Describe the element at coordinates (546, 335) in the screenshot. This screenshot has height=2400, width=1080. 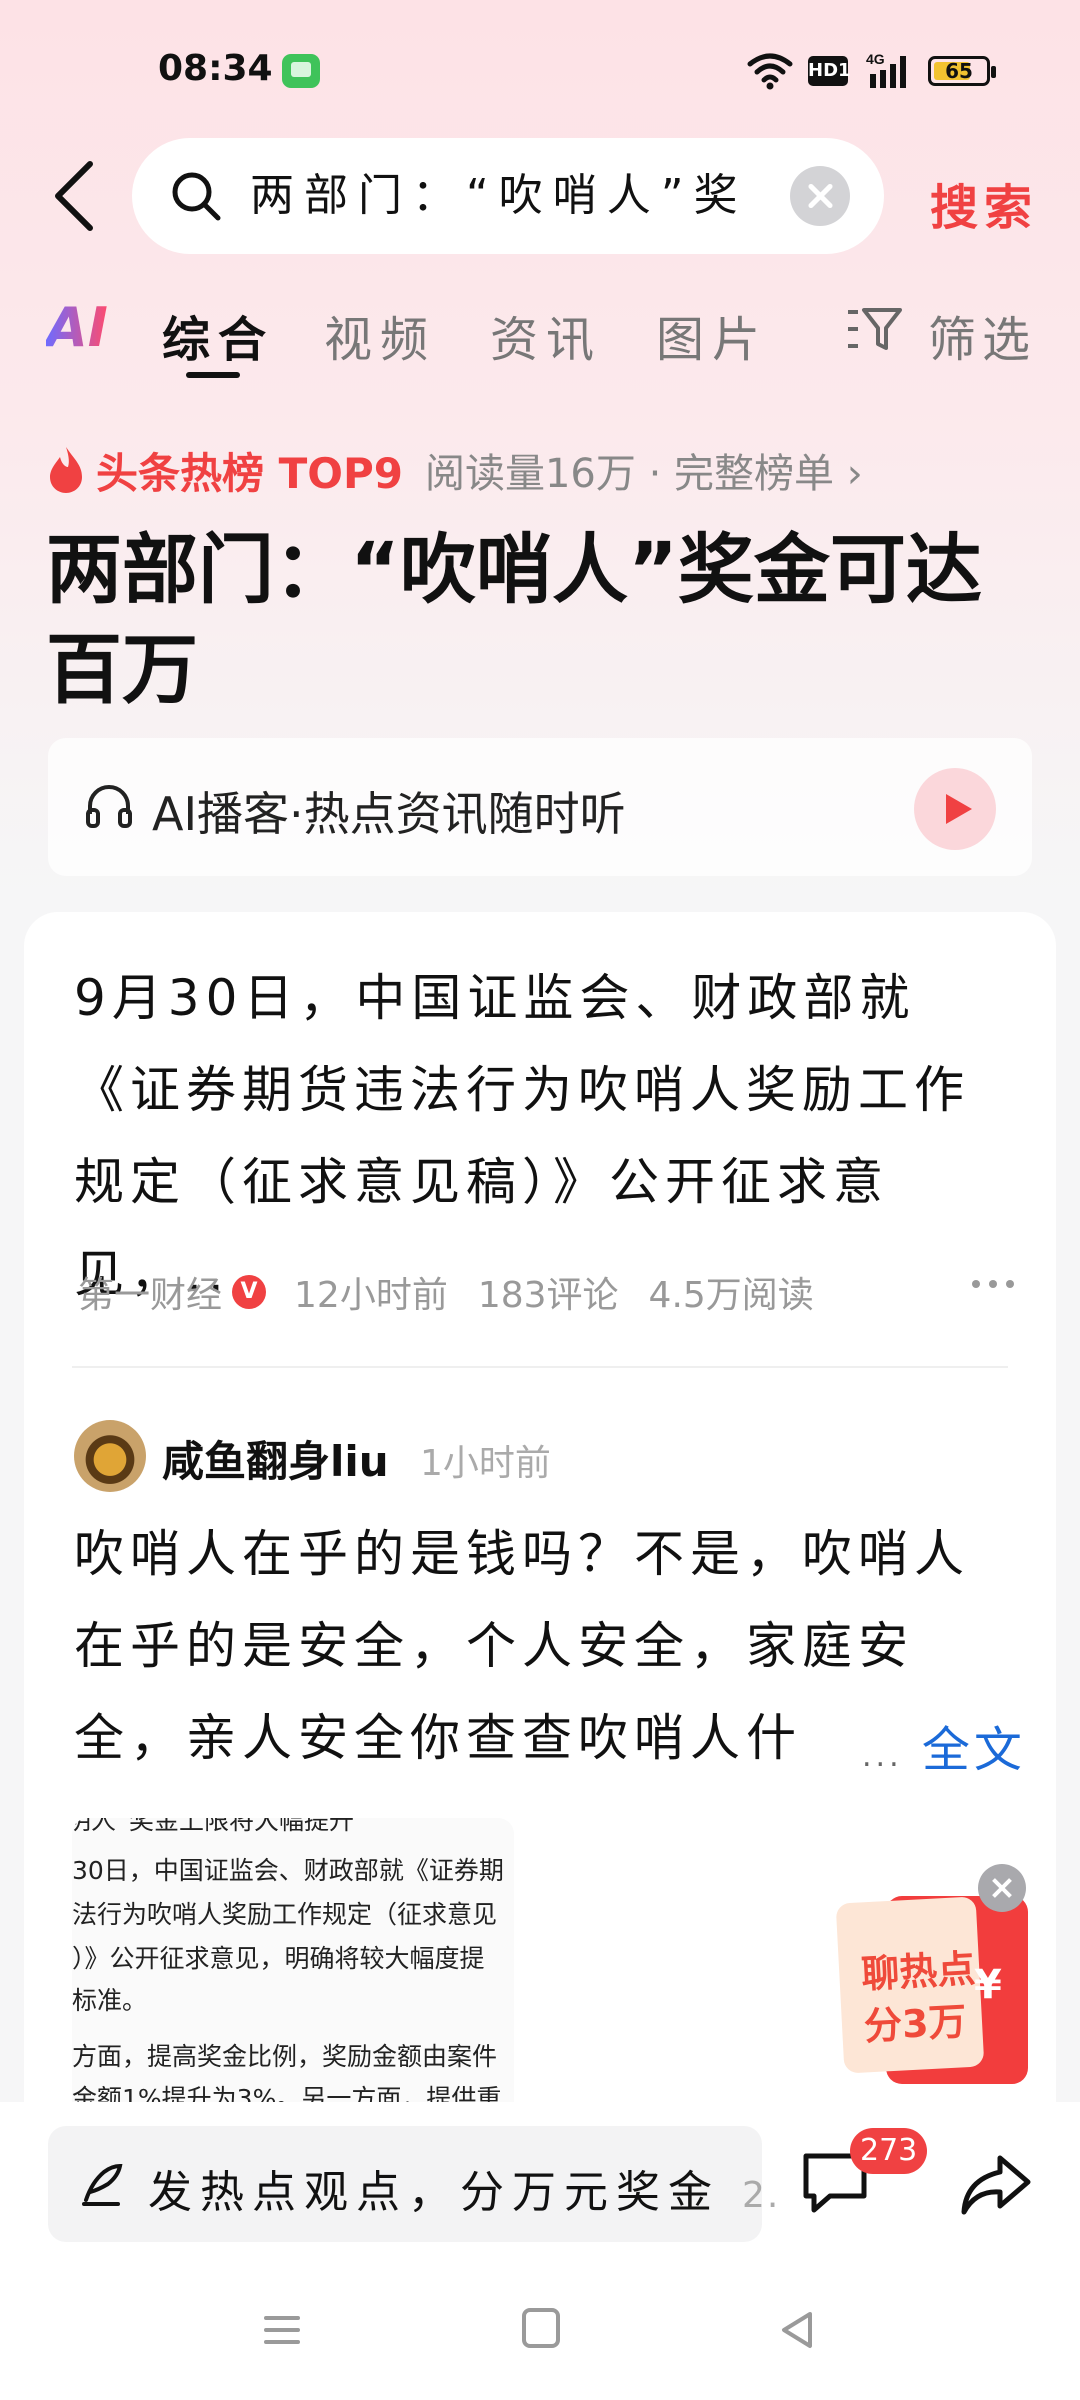
I see `tab-news: 资讯` at that location.